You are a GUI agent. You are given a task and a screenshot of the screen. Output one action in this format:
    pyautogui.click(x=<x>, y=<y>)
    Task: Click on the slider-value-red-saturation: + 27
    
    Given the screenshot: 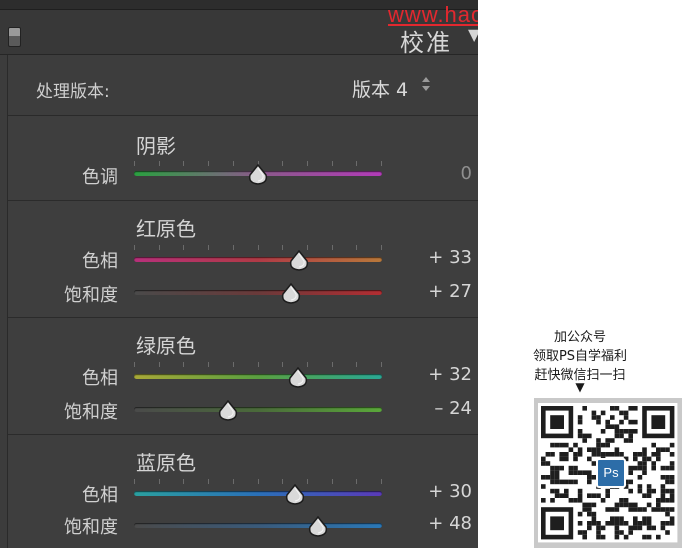 What is the action you would take?
    pyautogui.click(x=435, y=291)
    